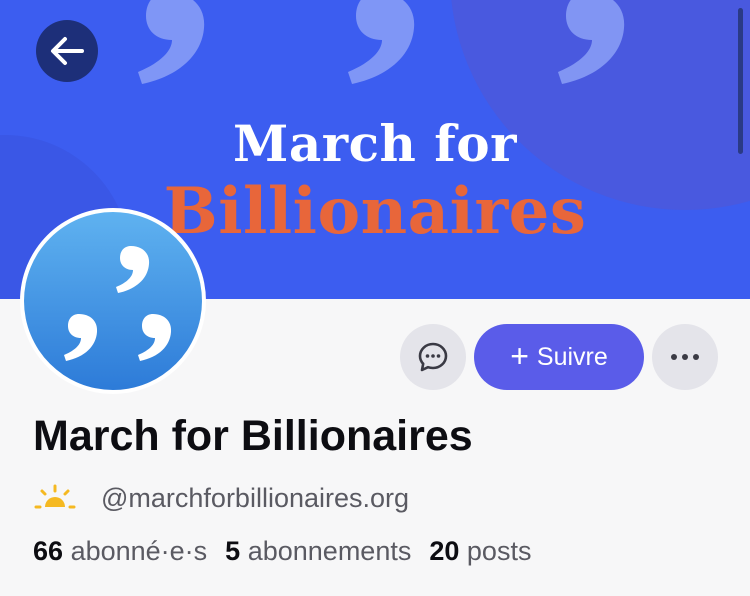  I want to click on following-stat: 5 abonnements, so click(318, 551).